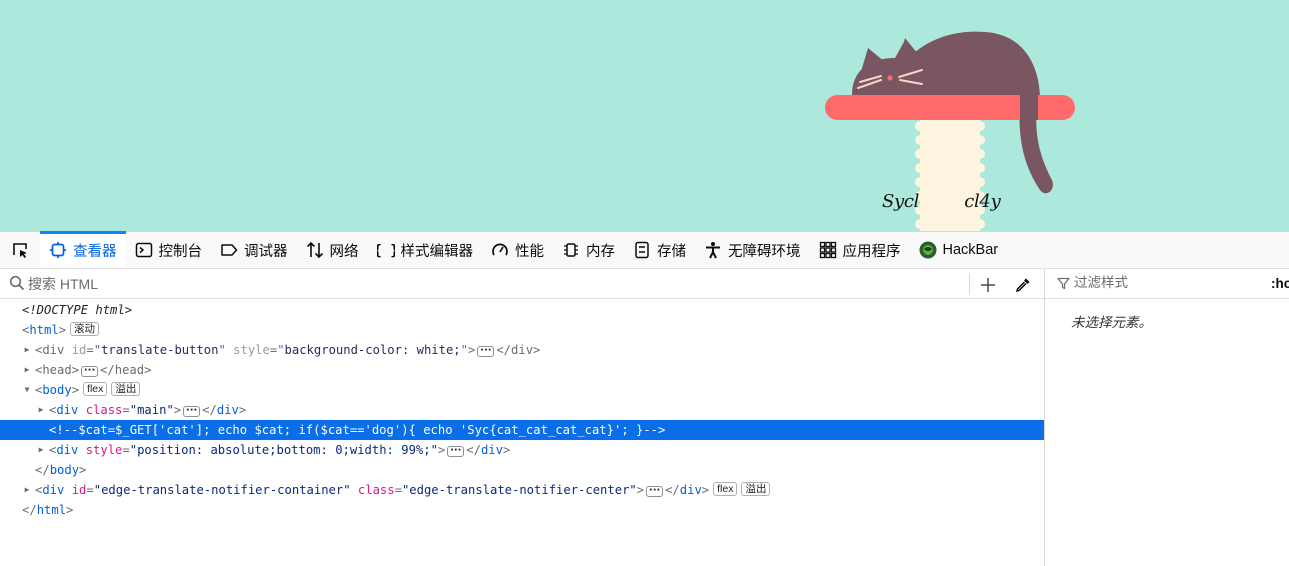 The image size is (1289, 566). I want to click on tab-inspector: 查看器, so click(83, 249).